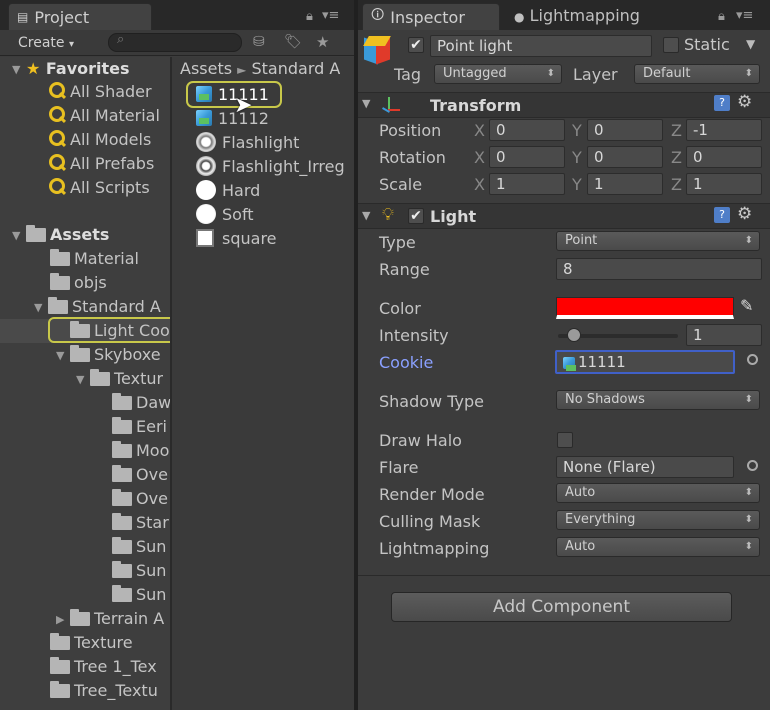  What do you see at coordinates (416, 216) in the screenshot?
I see `light-enabled-checkbox: ✔` at bounding box center [416, 216].